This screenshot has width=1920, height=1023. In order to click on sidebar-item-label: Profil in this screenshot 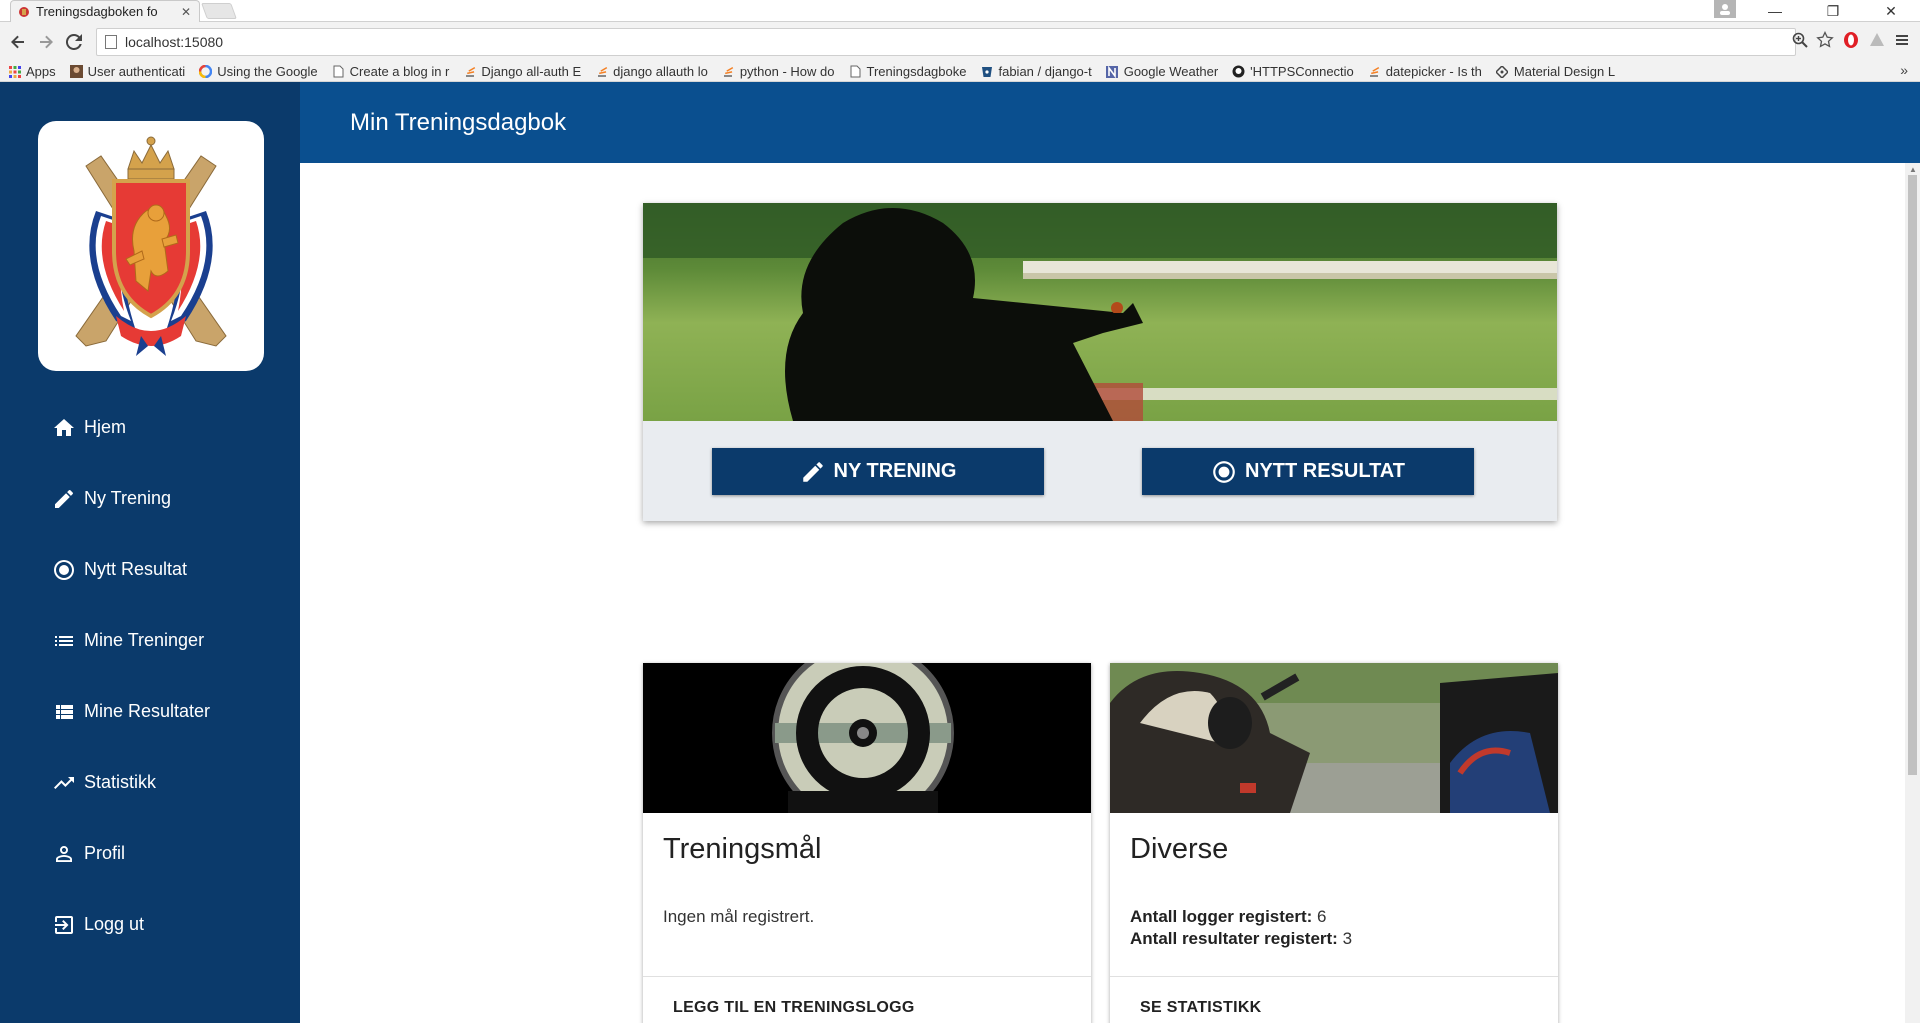, I will do `click(105, 853)`.